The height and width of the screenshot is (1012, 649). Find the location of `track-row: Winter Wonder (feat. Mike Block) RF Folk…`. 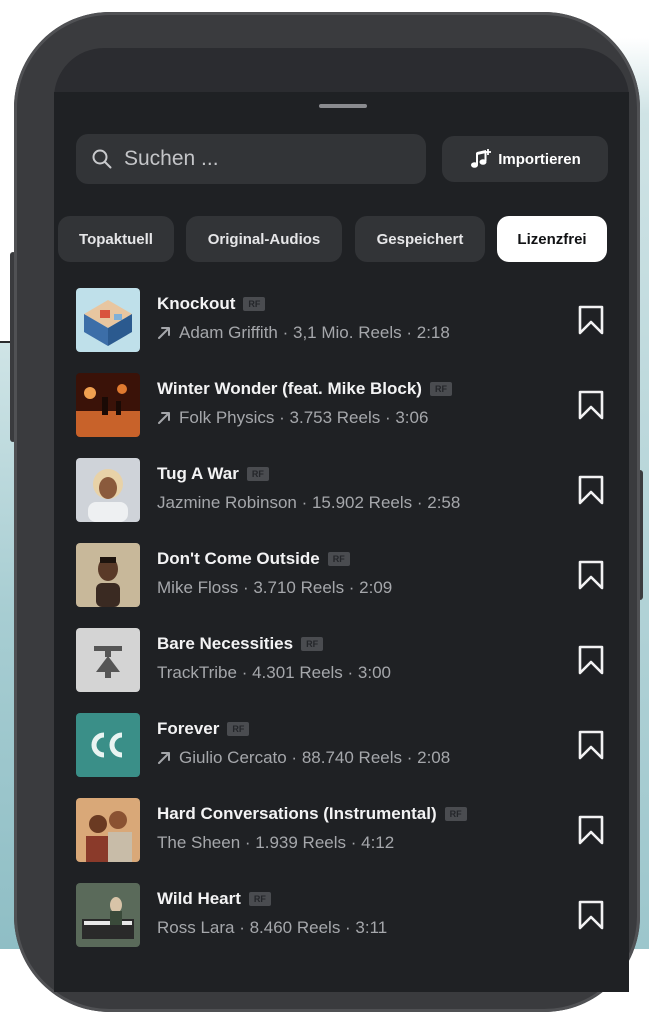

track-row: Winter Wonder (feat. Mike Block) RF Folk… is located at coordinates (346, 405).